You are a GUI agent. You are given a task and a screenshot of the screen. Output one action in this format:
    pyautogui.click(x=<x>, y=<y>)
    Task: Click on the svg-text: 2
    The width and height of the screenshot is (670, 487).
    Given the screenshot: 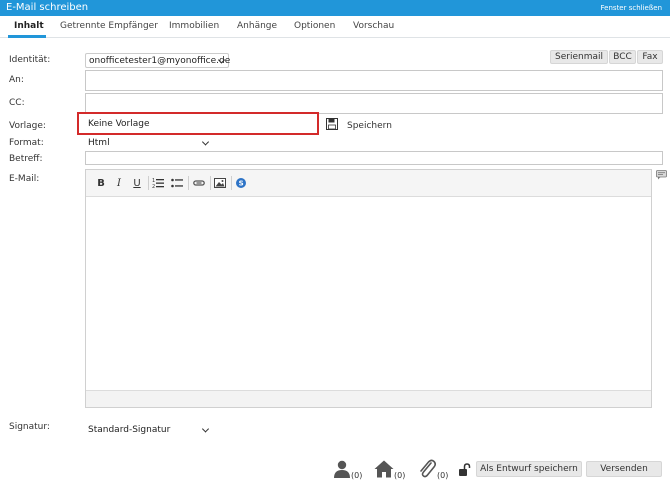 What is the action you would take?
    pyautogui.click(x=153, y=187)
    